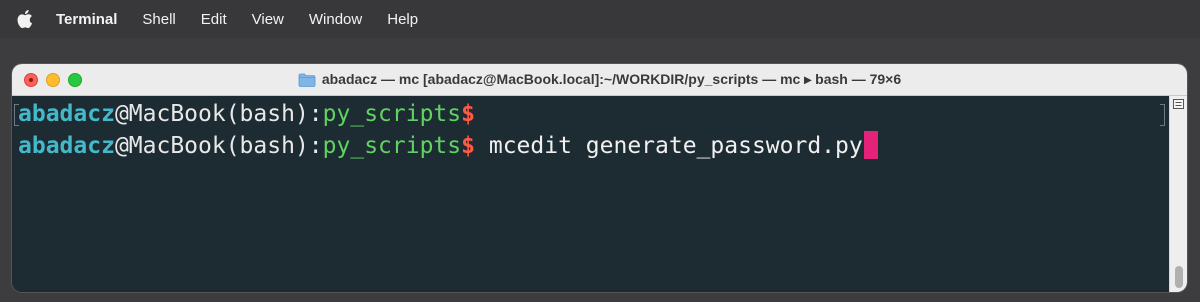 This screenshot has width=1200, height=302. I want to click on apple-logo-icon, so click(24, 19).